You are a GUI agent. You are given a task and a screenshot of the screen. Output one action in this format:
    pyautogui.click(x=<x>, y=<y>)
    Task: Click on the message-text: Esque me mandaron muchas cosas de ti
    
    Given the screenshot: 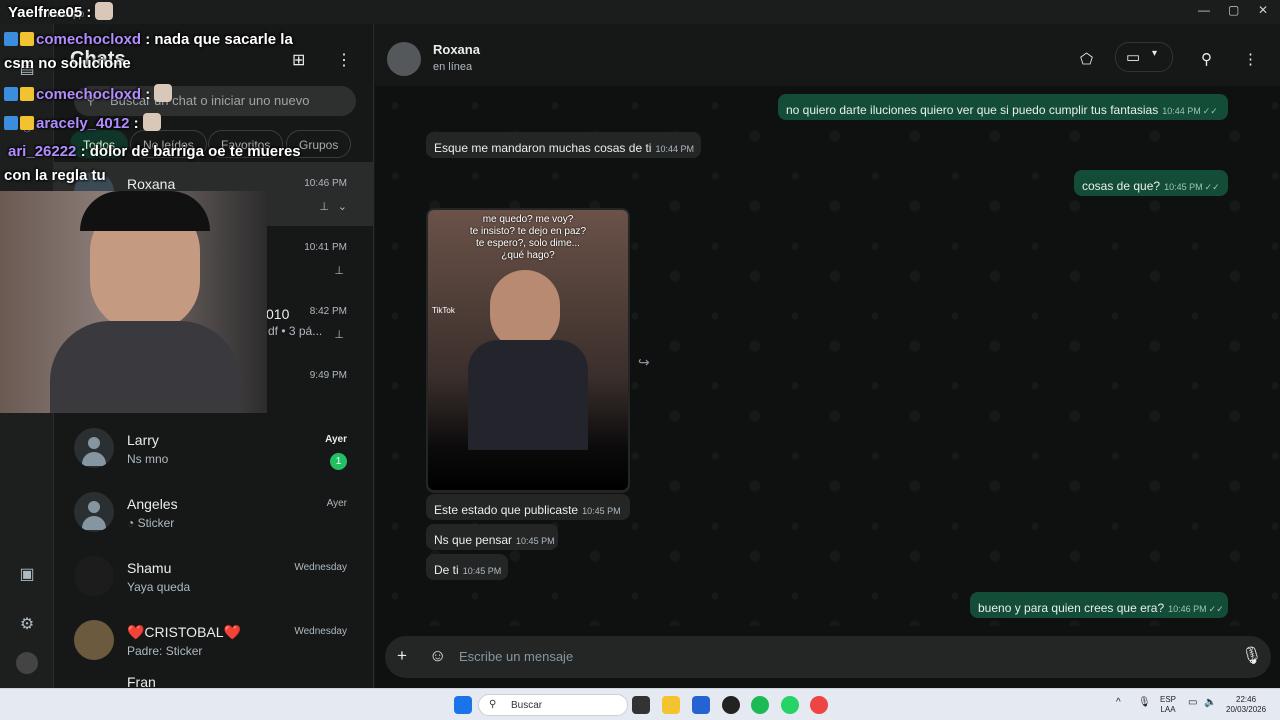 What is the action you would take?
    pyautogui.click(x=543, y=148)
    